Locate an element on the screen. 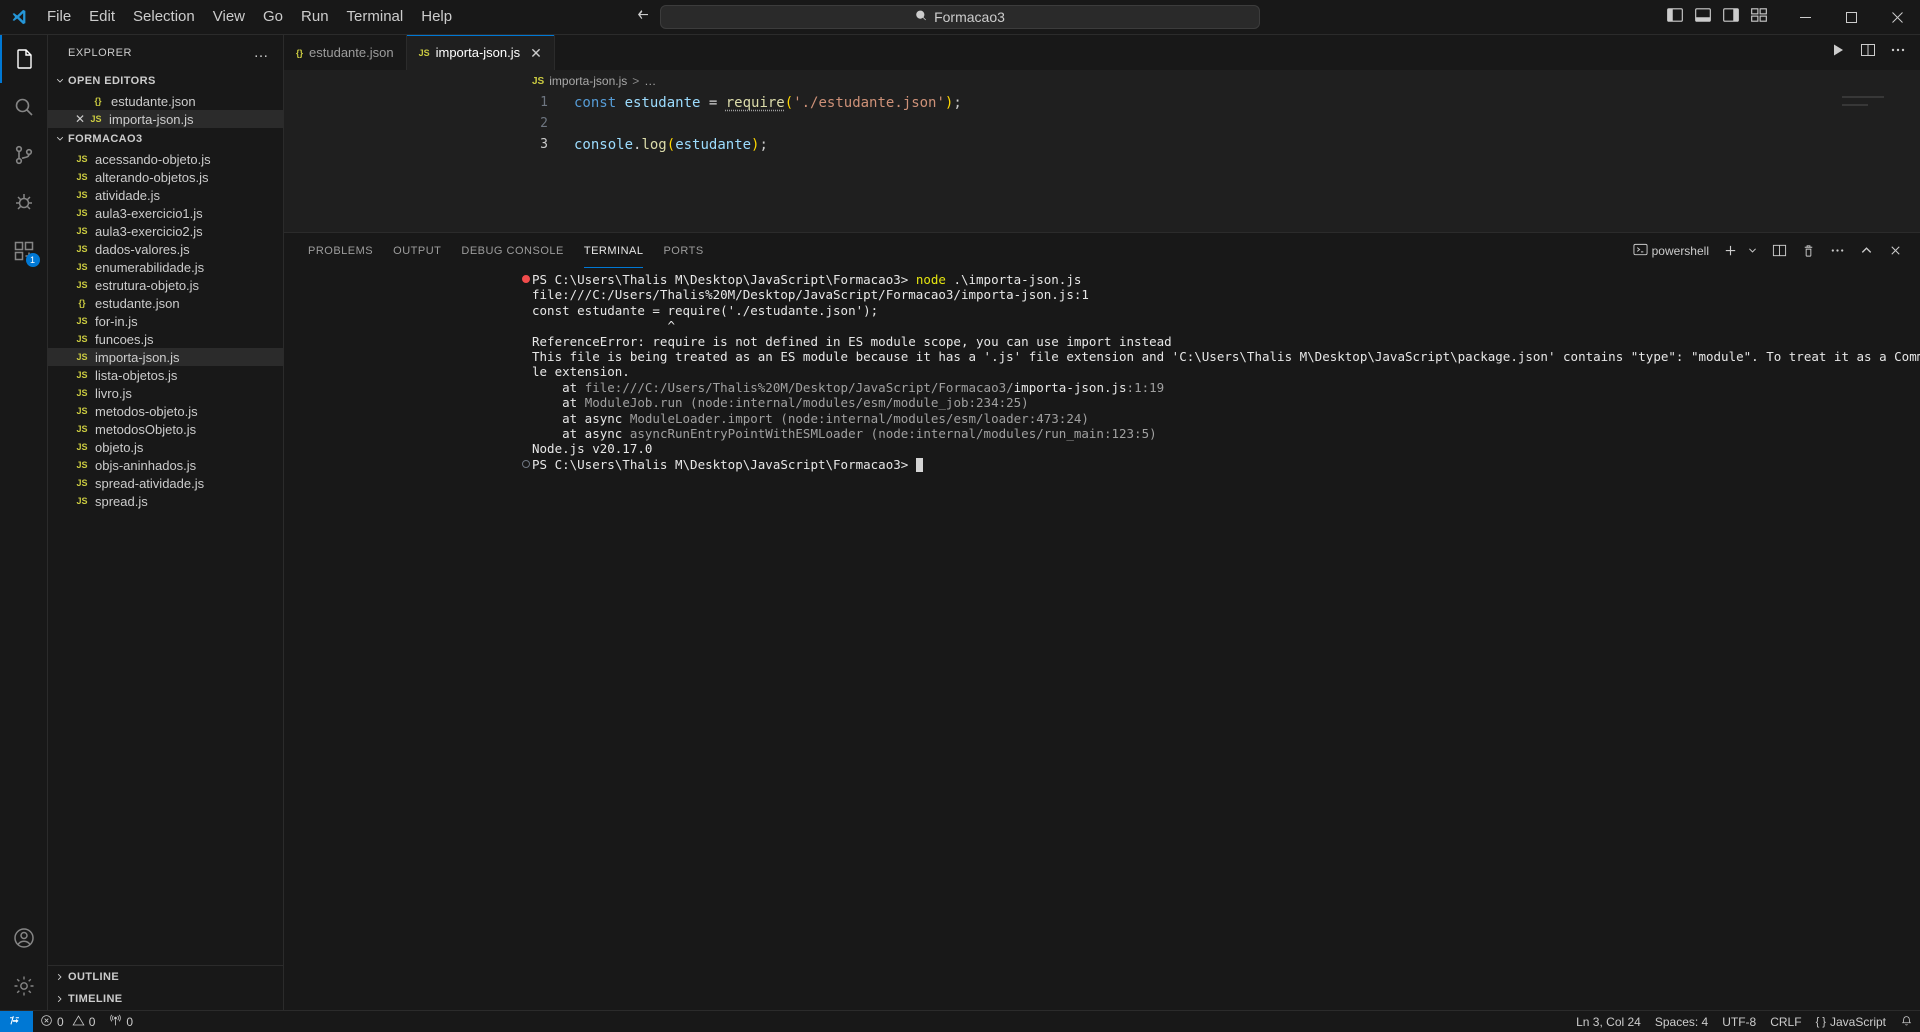 The height and width of the screenshot is (1032, 1920). kill-terminal-button is located at coordinates (1808, 250).